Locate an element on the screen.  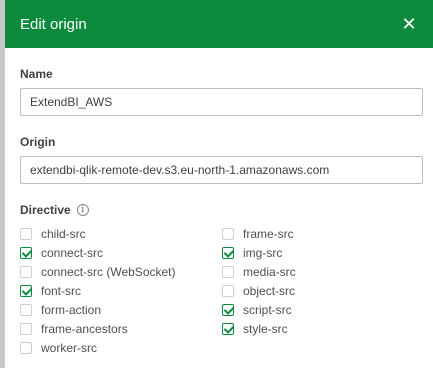
directive-option-label: frame-ancestors is located at coordinates (84, 328).